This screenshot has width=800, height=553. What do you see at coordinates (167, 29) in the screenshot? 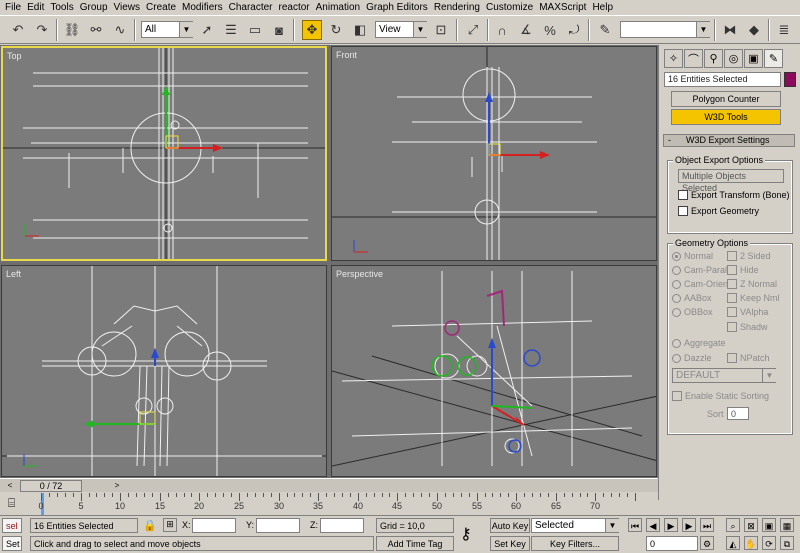
I see `selection-filter-dropdown: All ▼` at bounding box center [167, 29].